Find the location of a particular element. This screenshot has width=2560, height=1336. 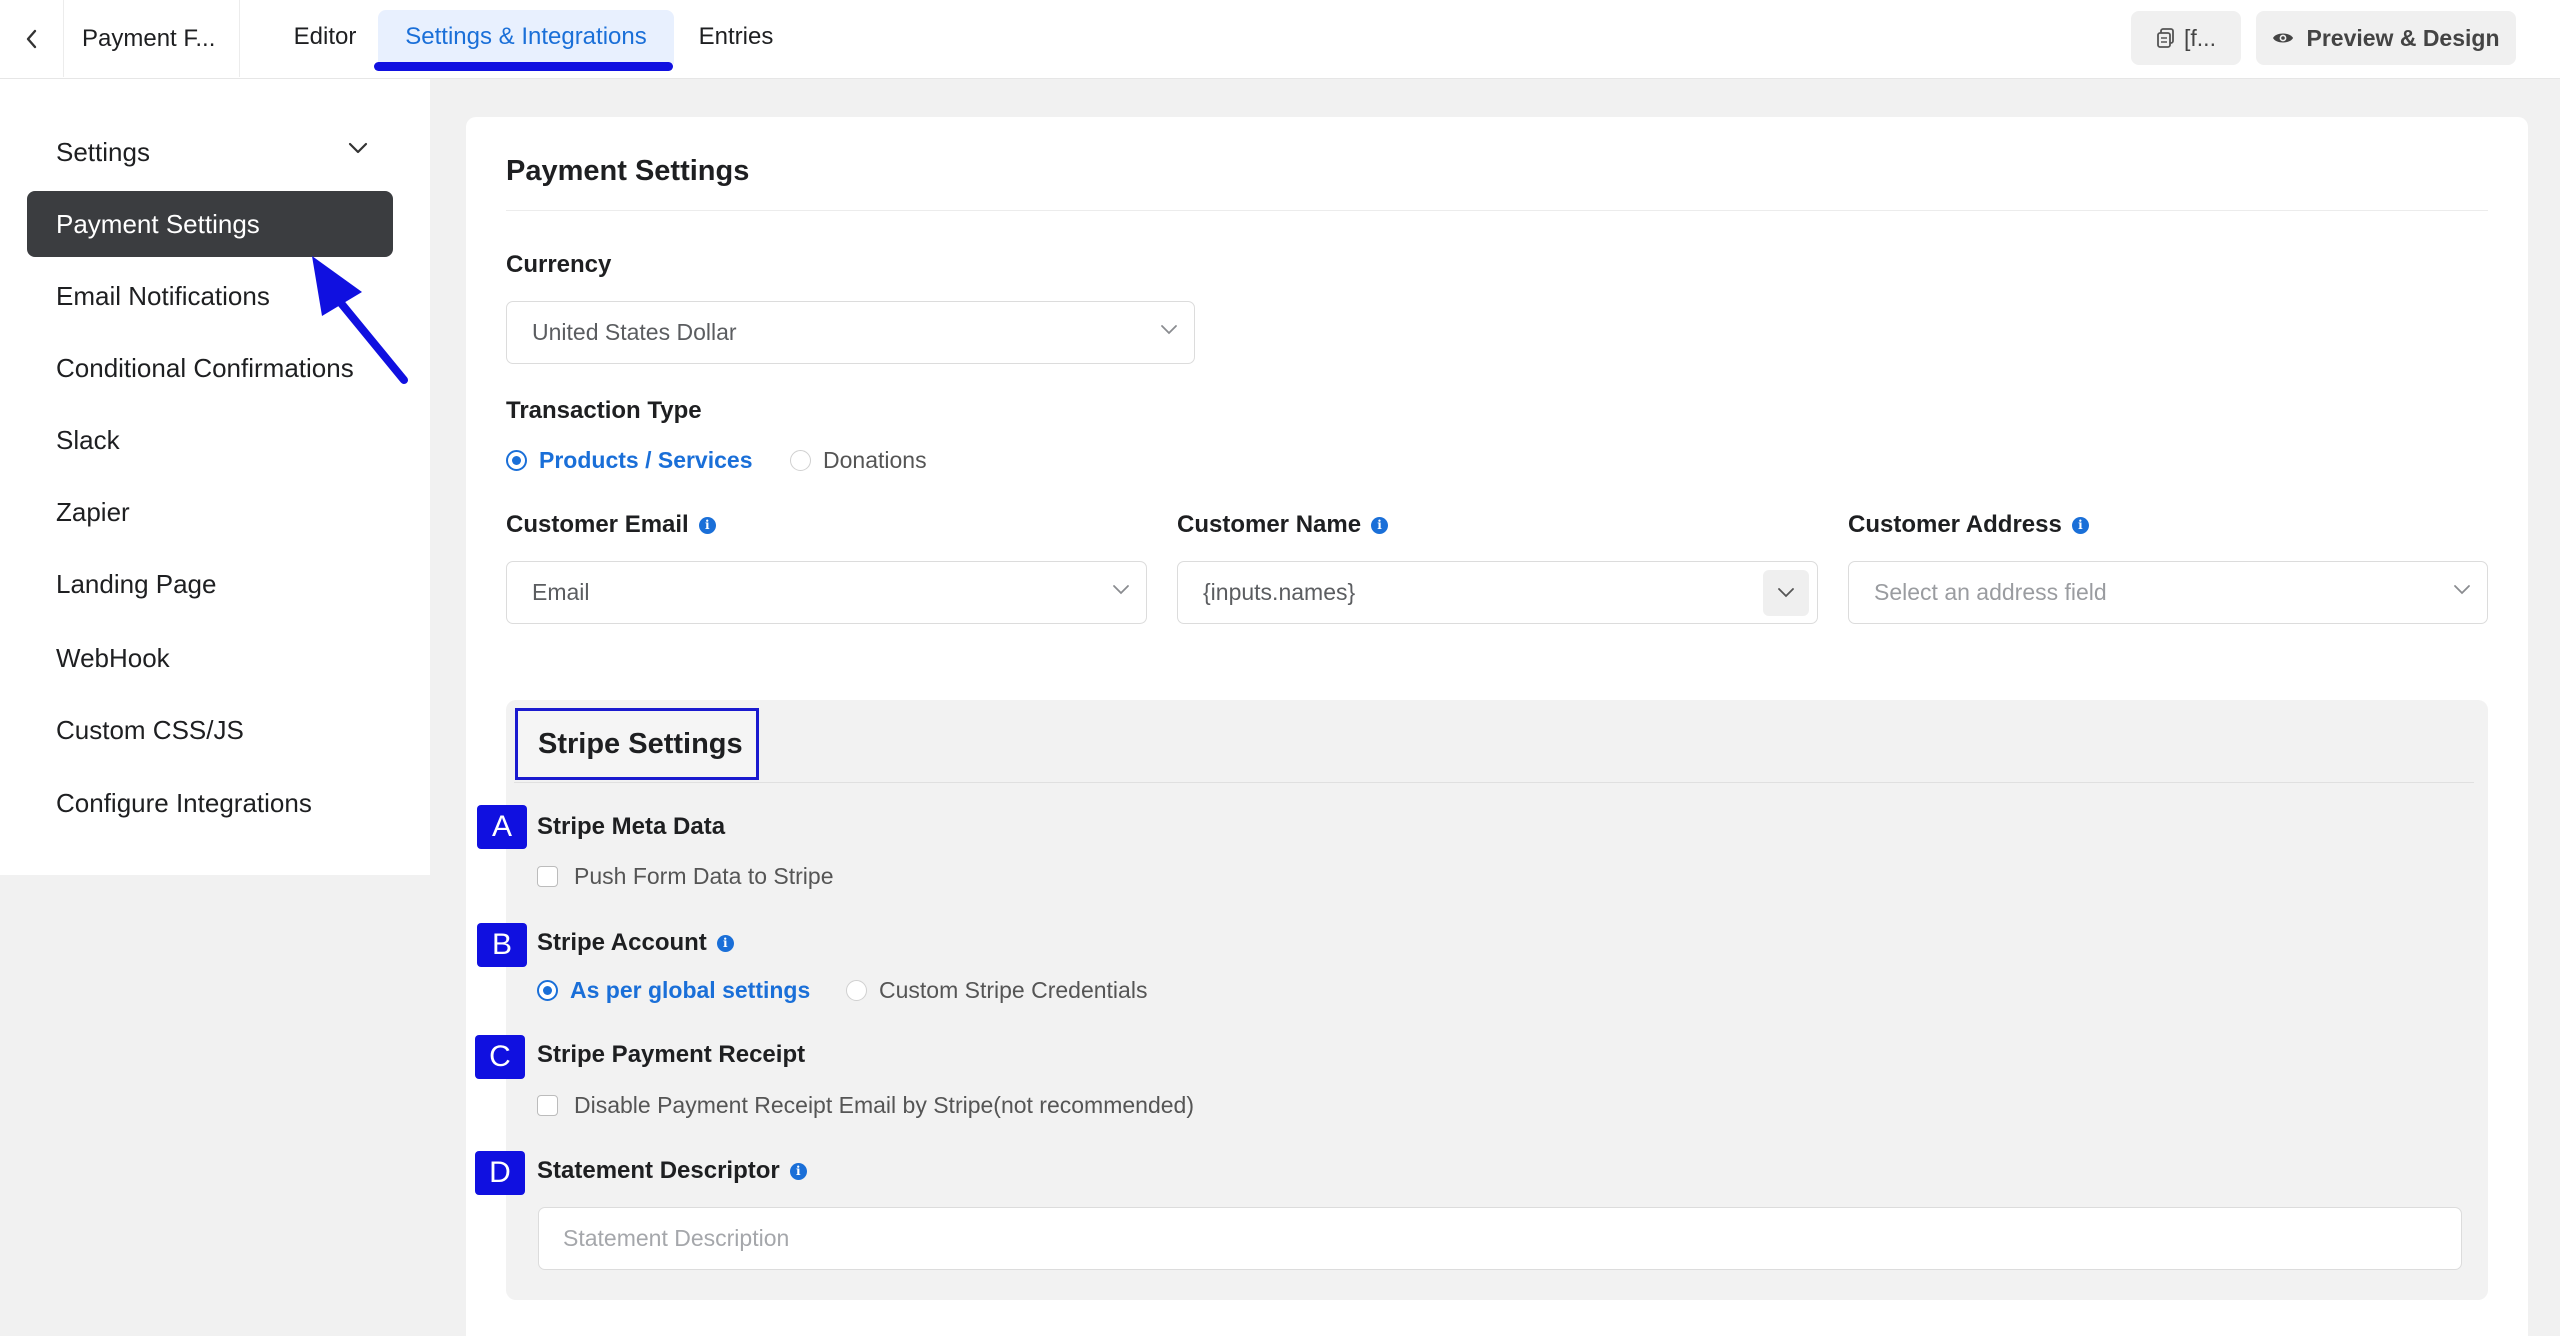

radio-global-settings: As per global settings is located at coordinates (673, 990).